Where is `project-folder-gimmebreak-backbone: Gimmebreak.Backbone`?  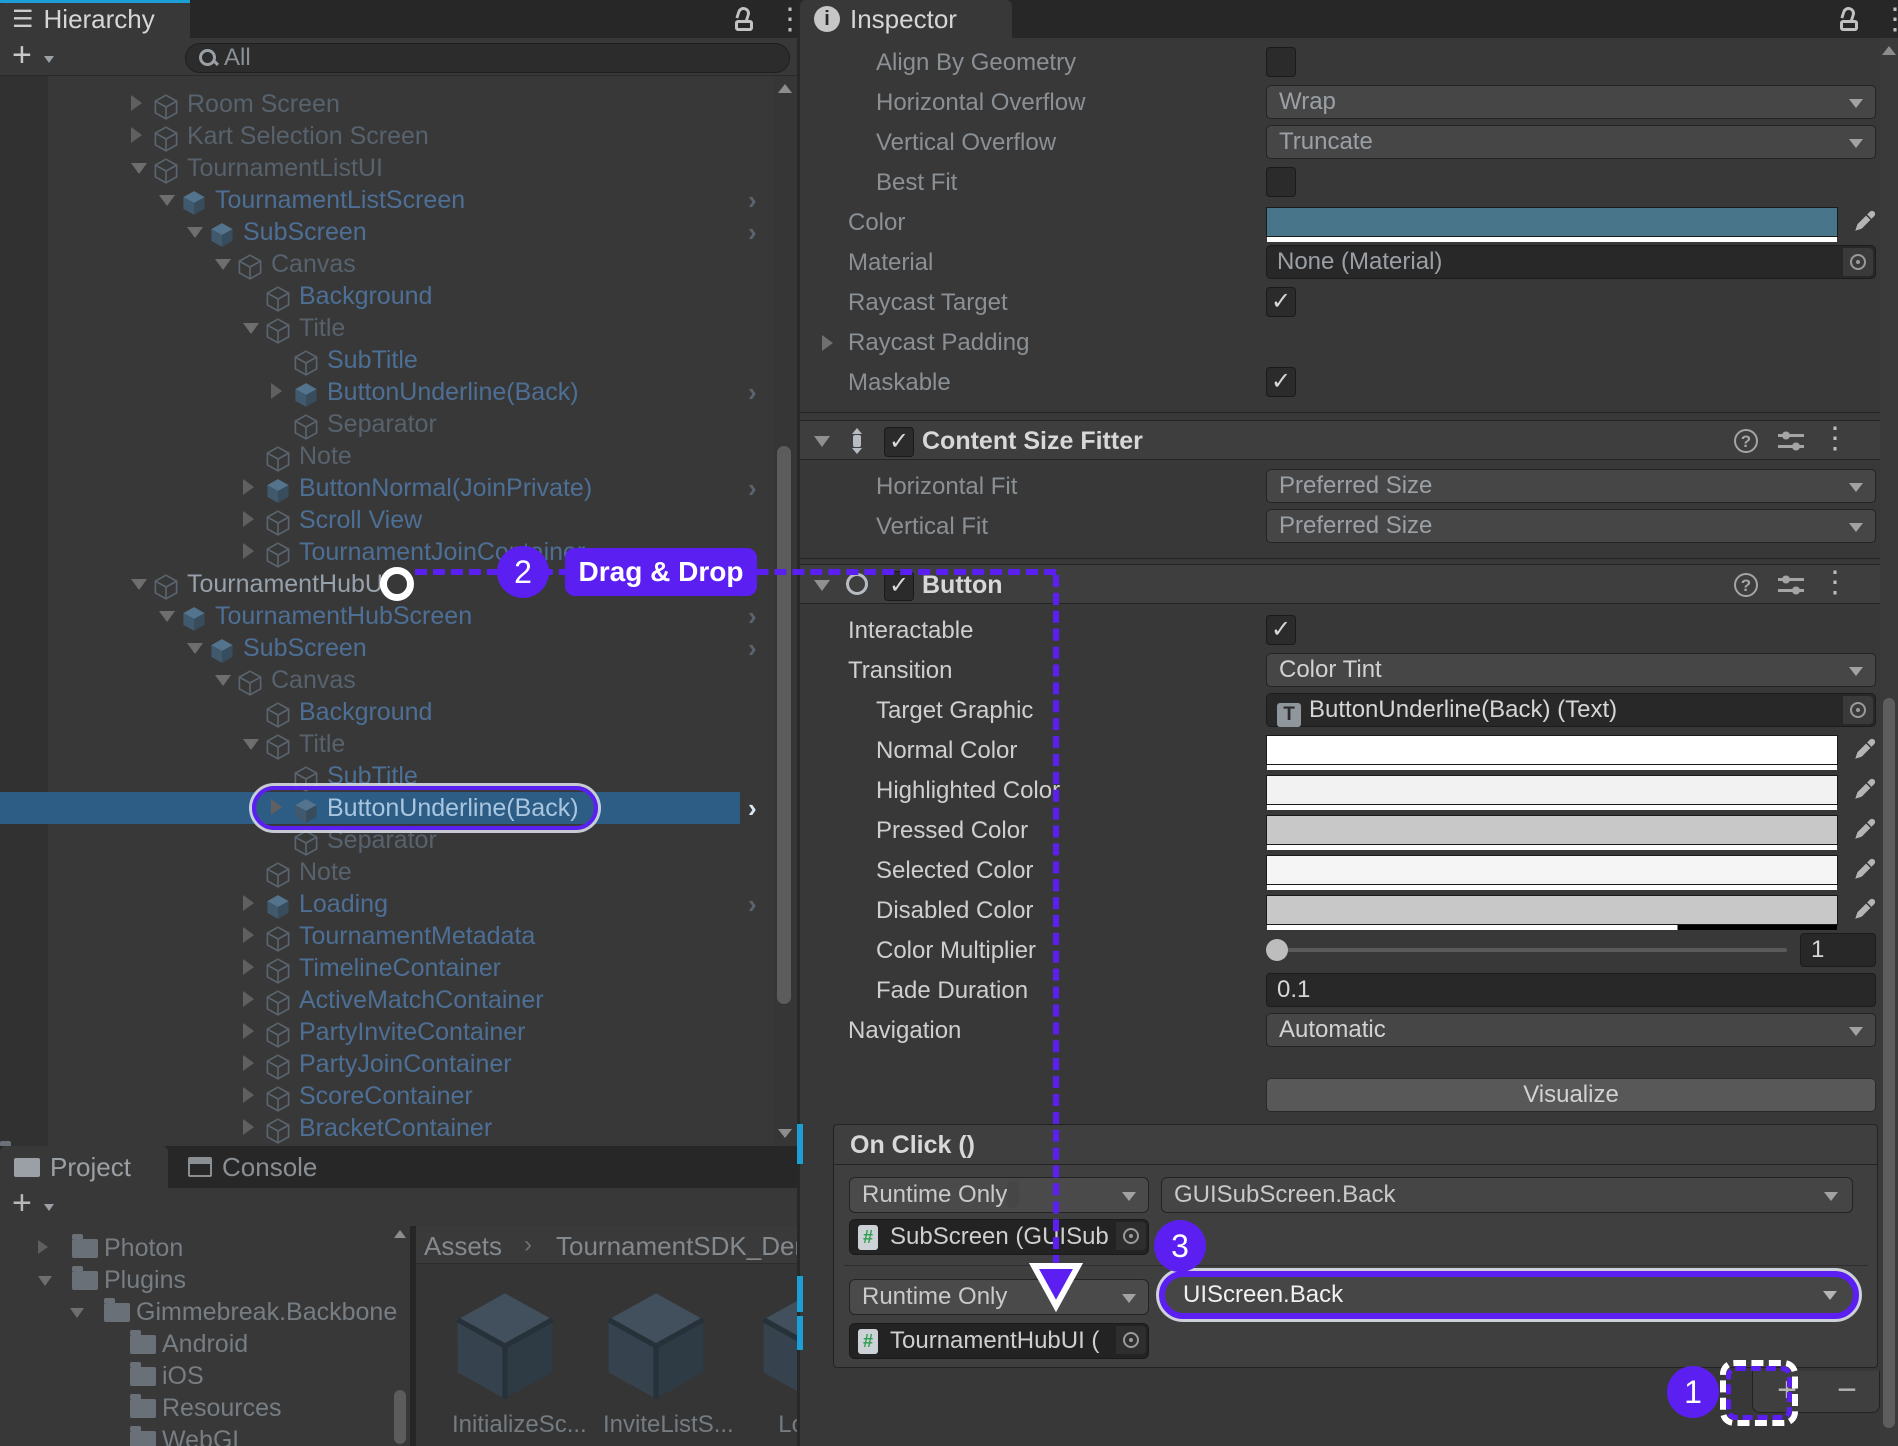 project-folder-gimmebreak-backbone: Gimmebreak.Backbone is located at coordinates (202, 1312).